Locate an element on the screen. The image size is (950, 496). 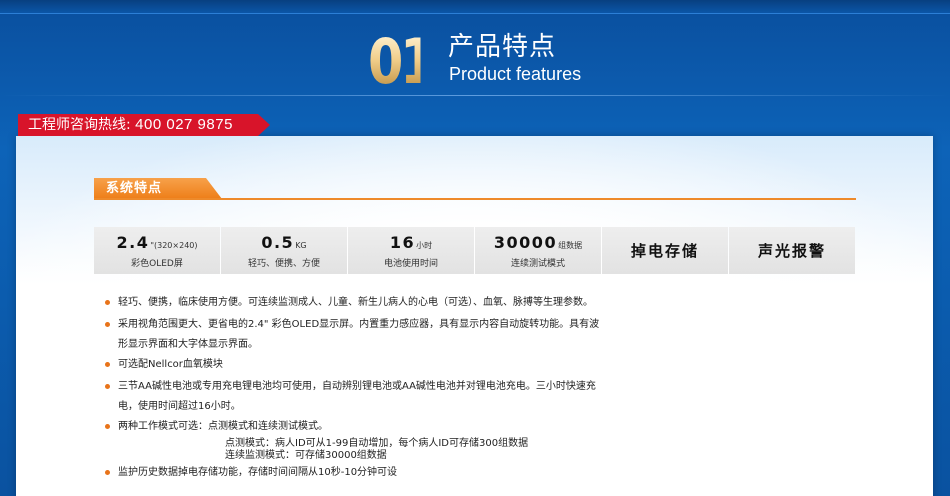
system-features-tab: 系统特点 is located at coordinates (158, 188).